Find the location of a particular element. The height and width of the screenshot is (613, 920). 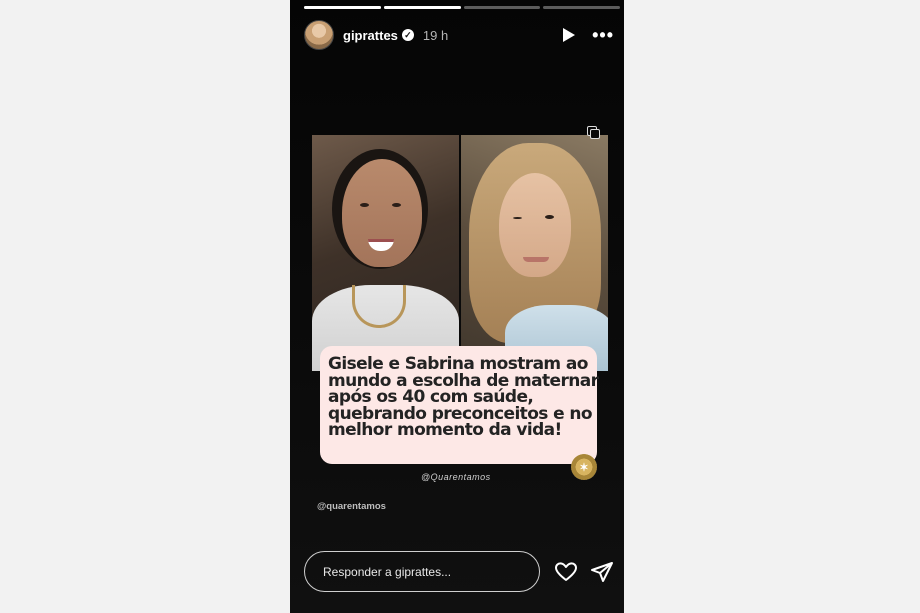

heart-icon is located at coordinates (566, 572).